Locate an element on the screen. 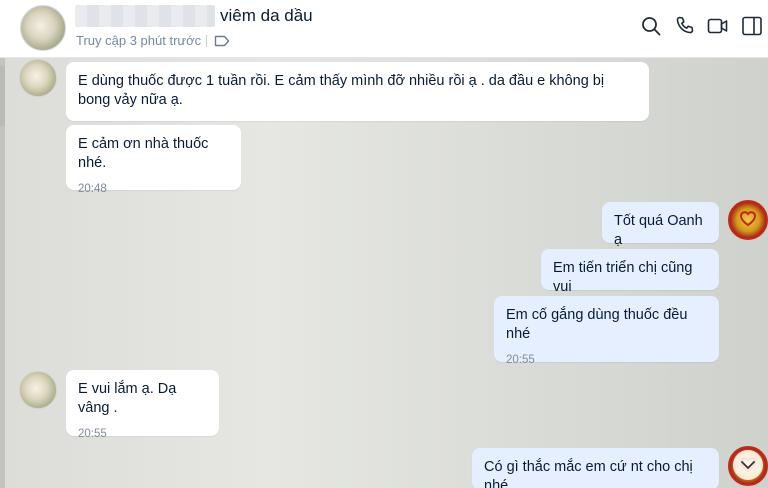  message-text: E cảm ơn nhà thuốc nhé. is located at coordinates (143, 153).